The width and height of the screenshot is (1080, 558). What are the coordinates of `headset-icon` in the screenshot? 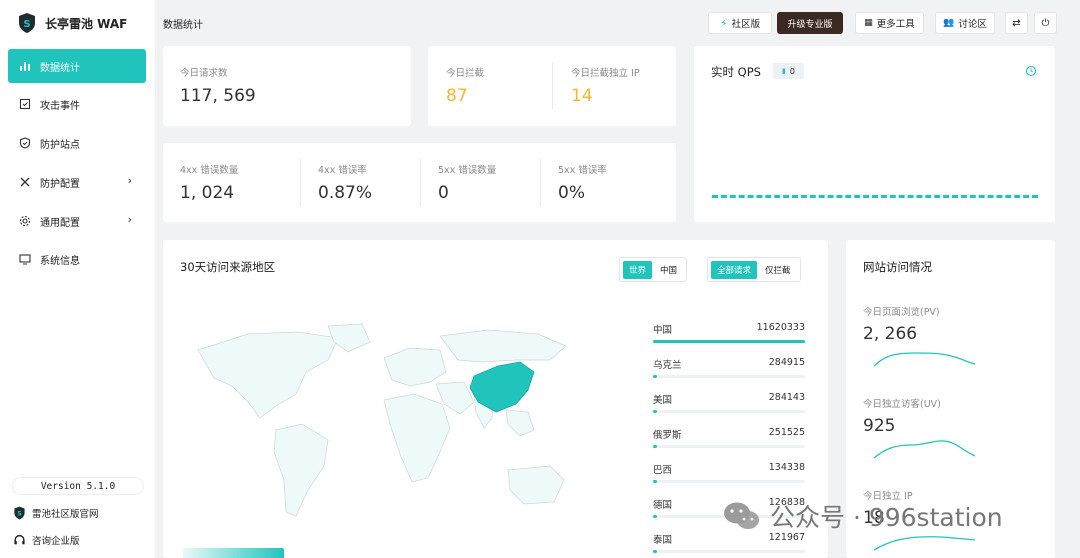 It's located at (19, 539).